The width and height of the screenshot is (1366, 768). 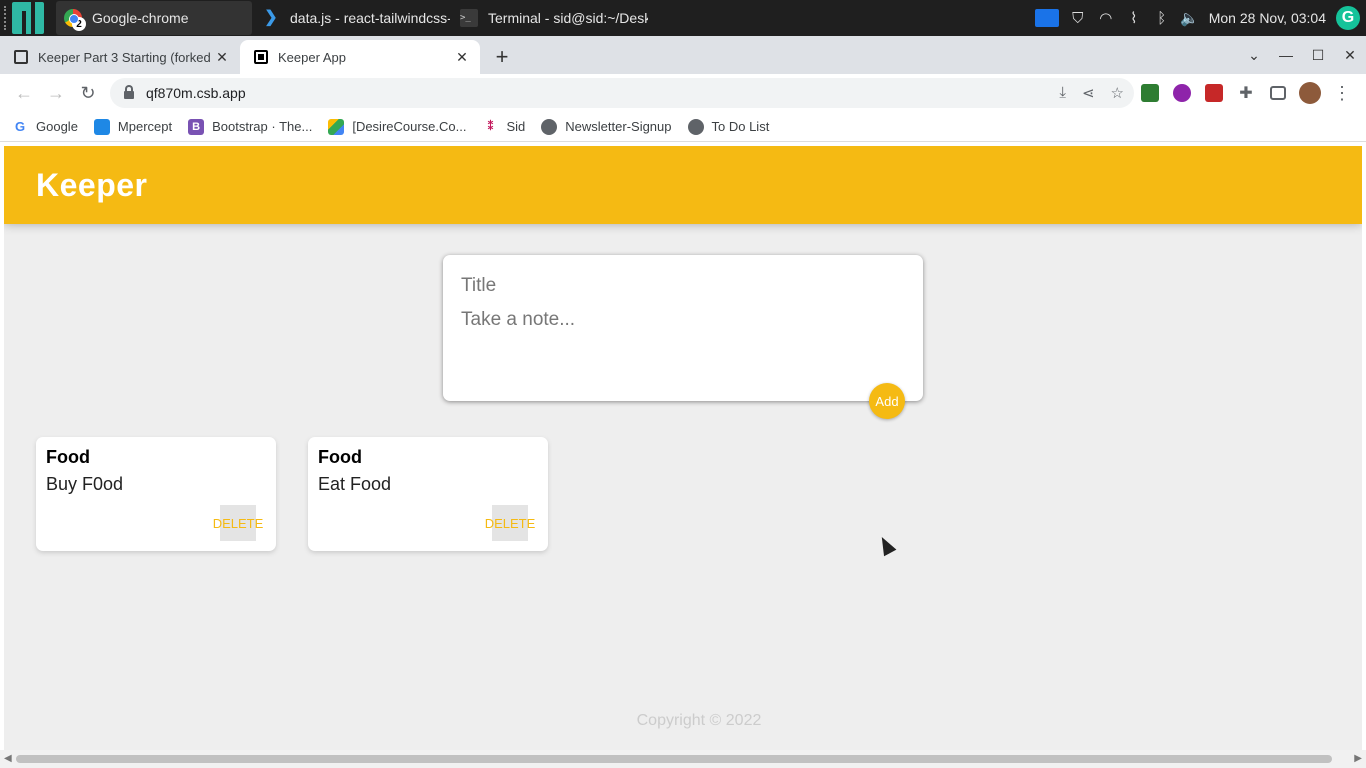 What do you see at coordinates (1214, 93) in the screenshot?
I see `red-extension-icon` at bounding box center [1214, 93].